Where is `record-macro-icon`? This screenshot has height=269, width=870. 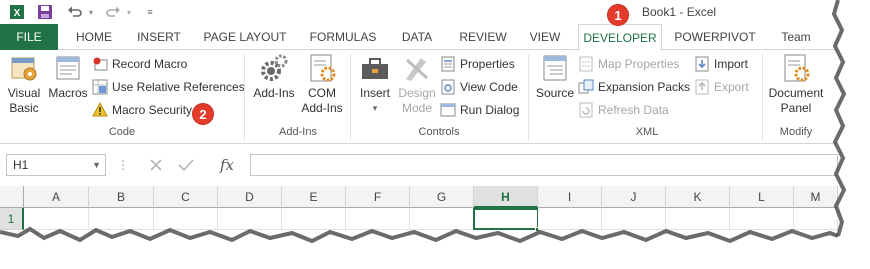 record-macro-icon is located at coordinates (100, 64).